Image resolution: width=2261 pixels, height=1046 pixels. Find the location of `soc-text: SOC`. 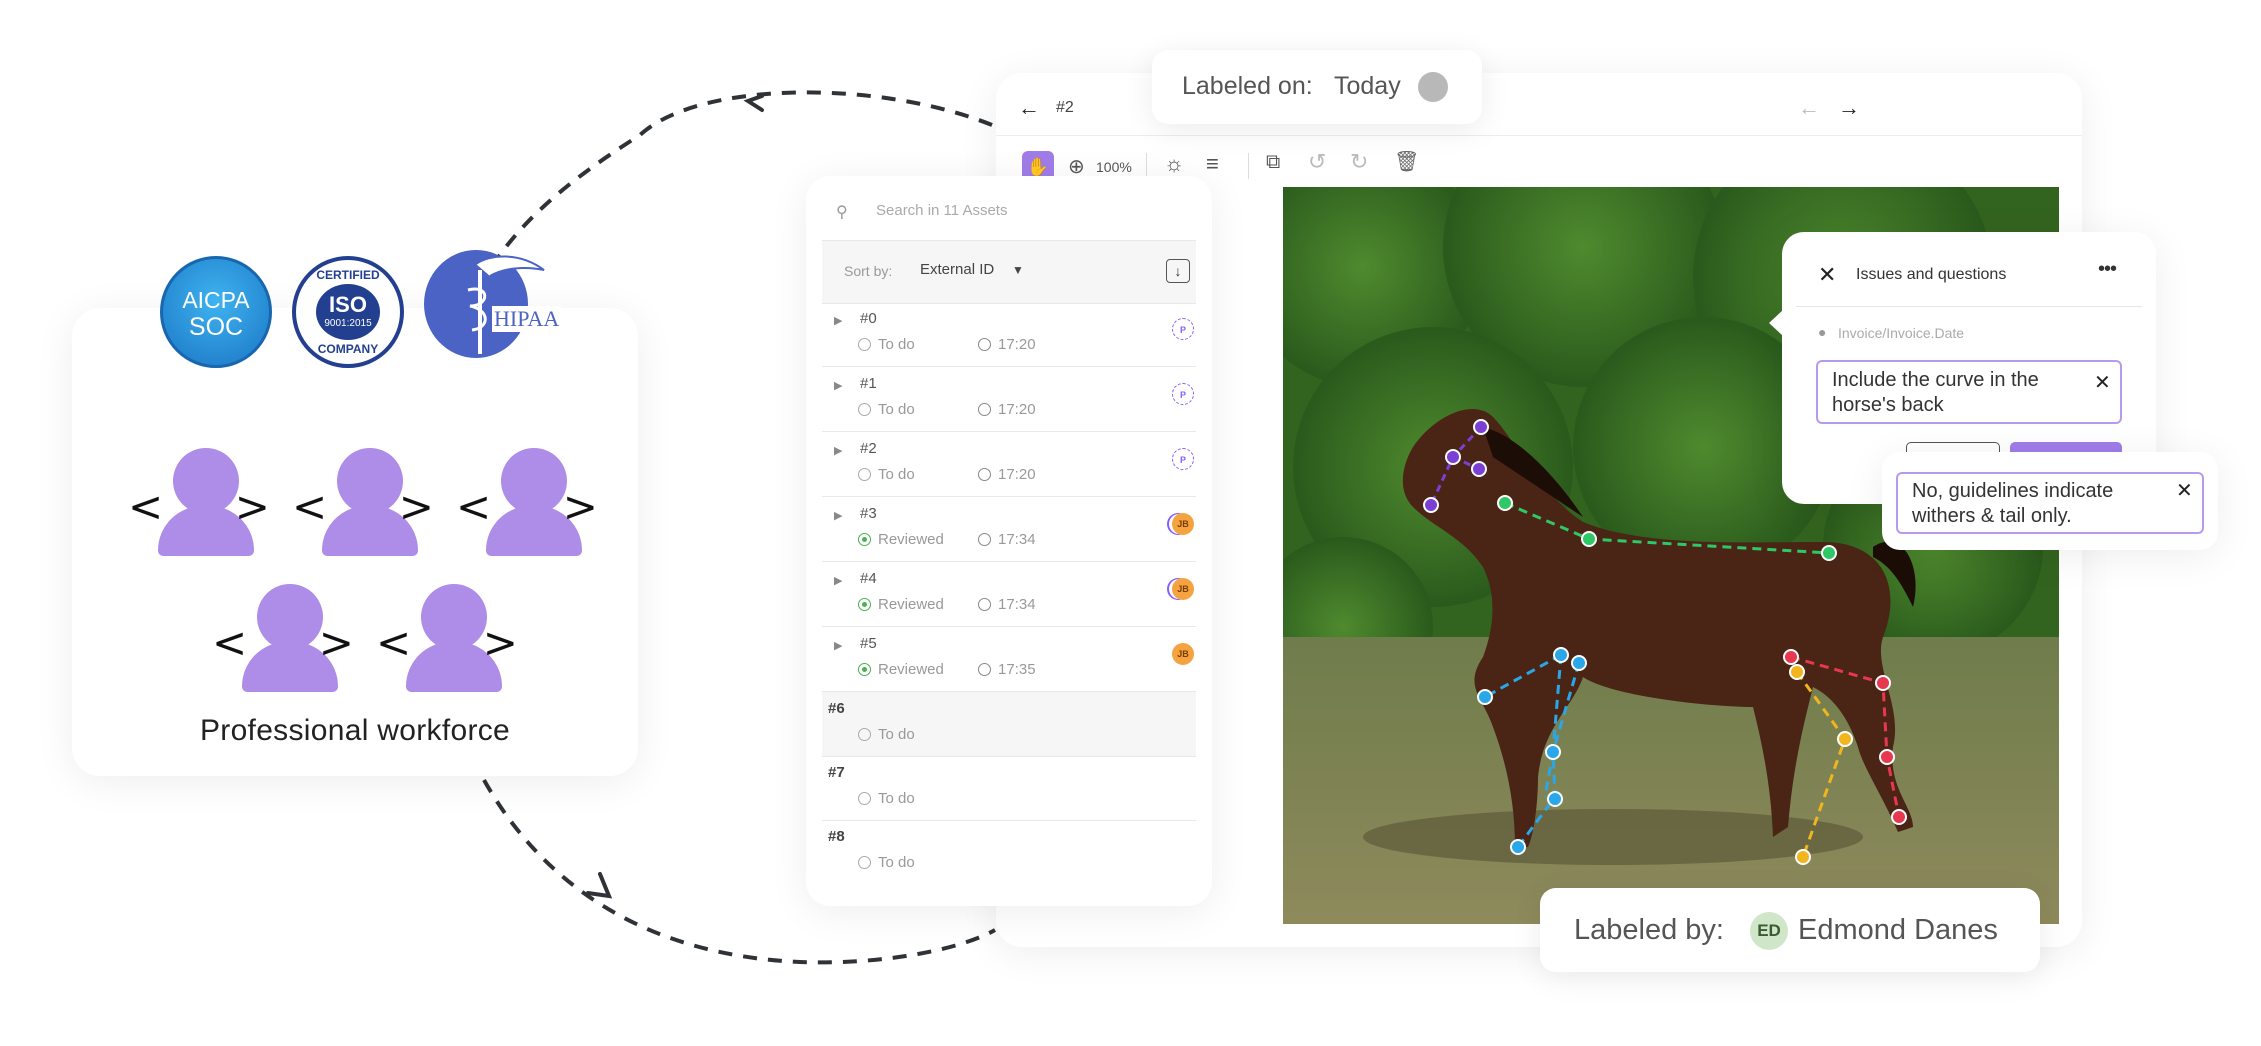

soc-text: SOC is located at coordinates (216, 327).